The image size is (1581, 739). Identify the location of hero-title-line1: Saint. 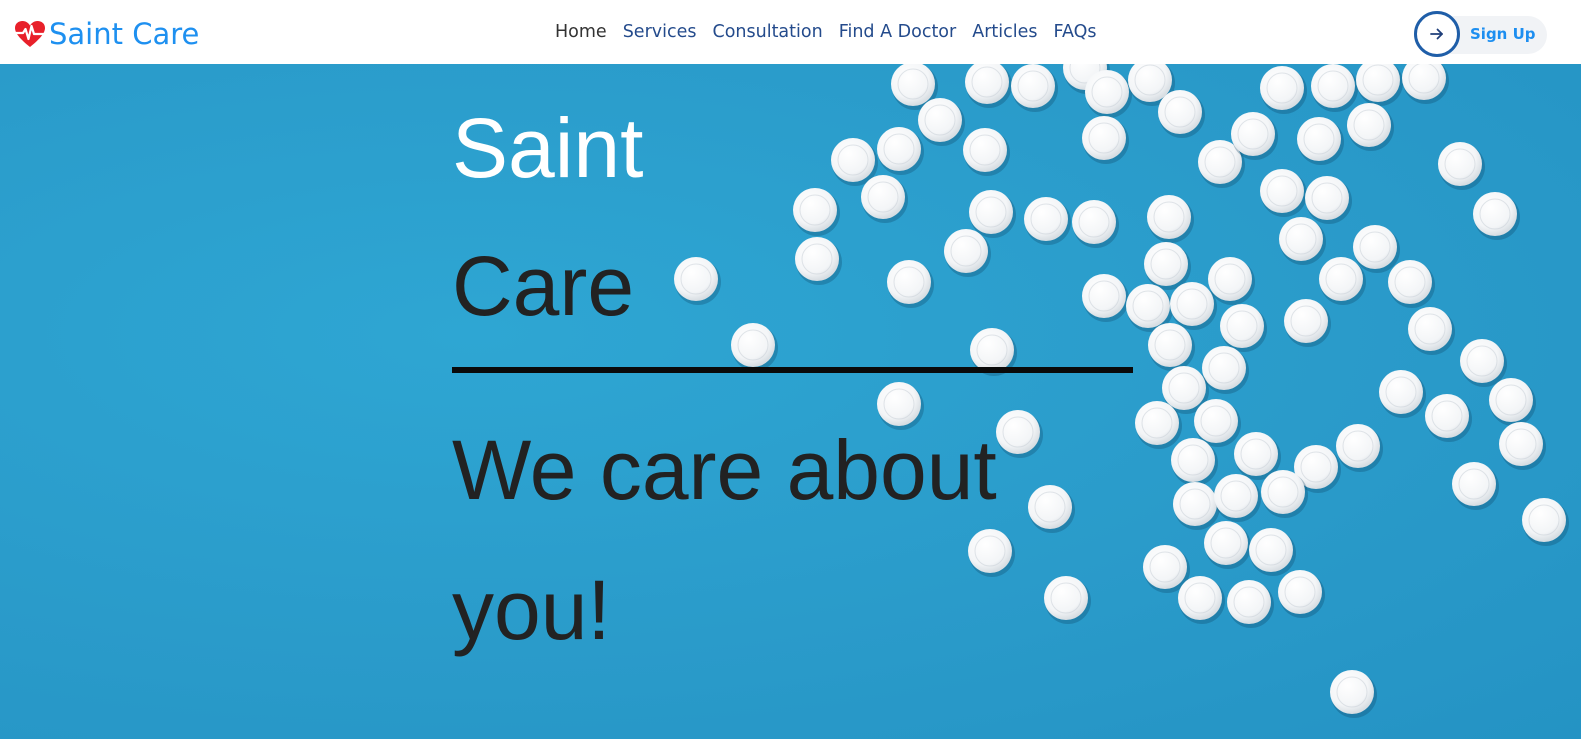
(548, 148).